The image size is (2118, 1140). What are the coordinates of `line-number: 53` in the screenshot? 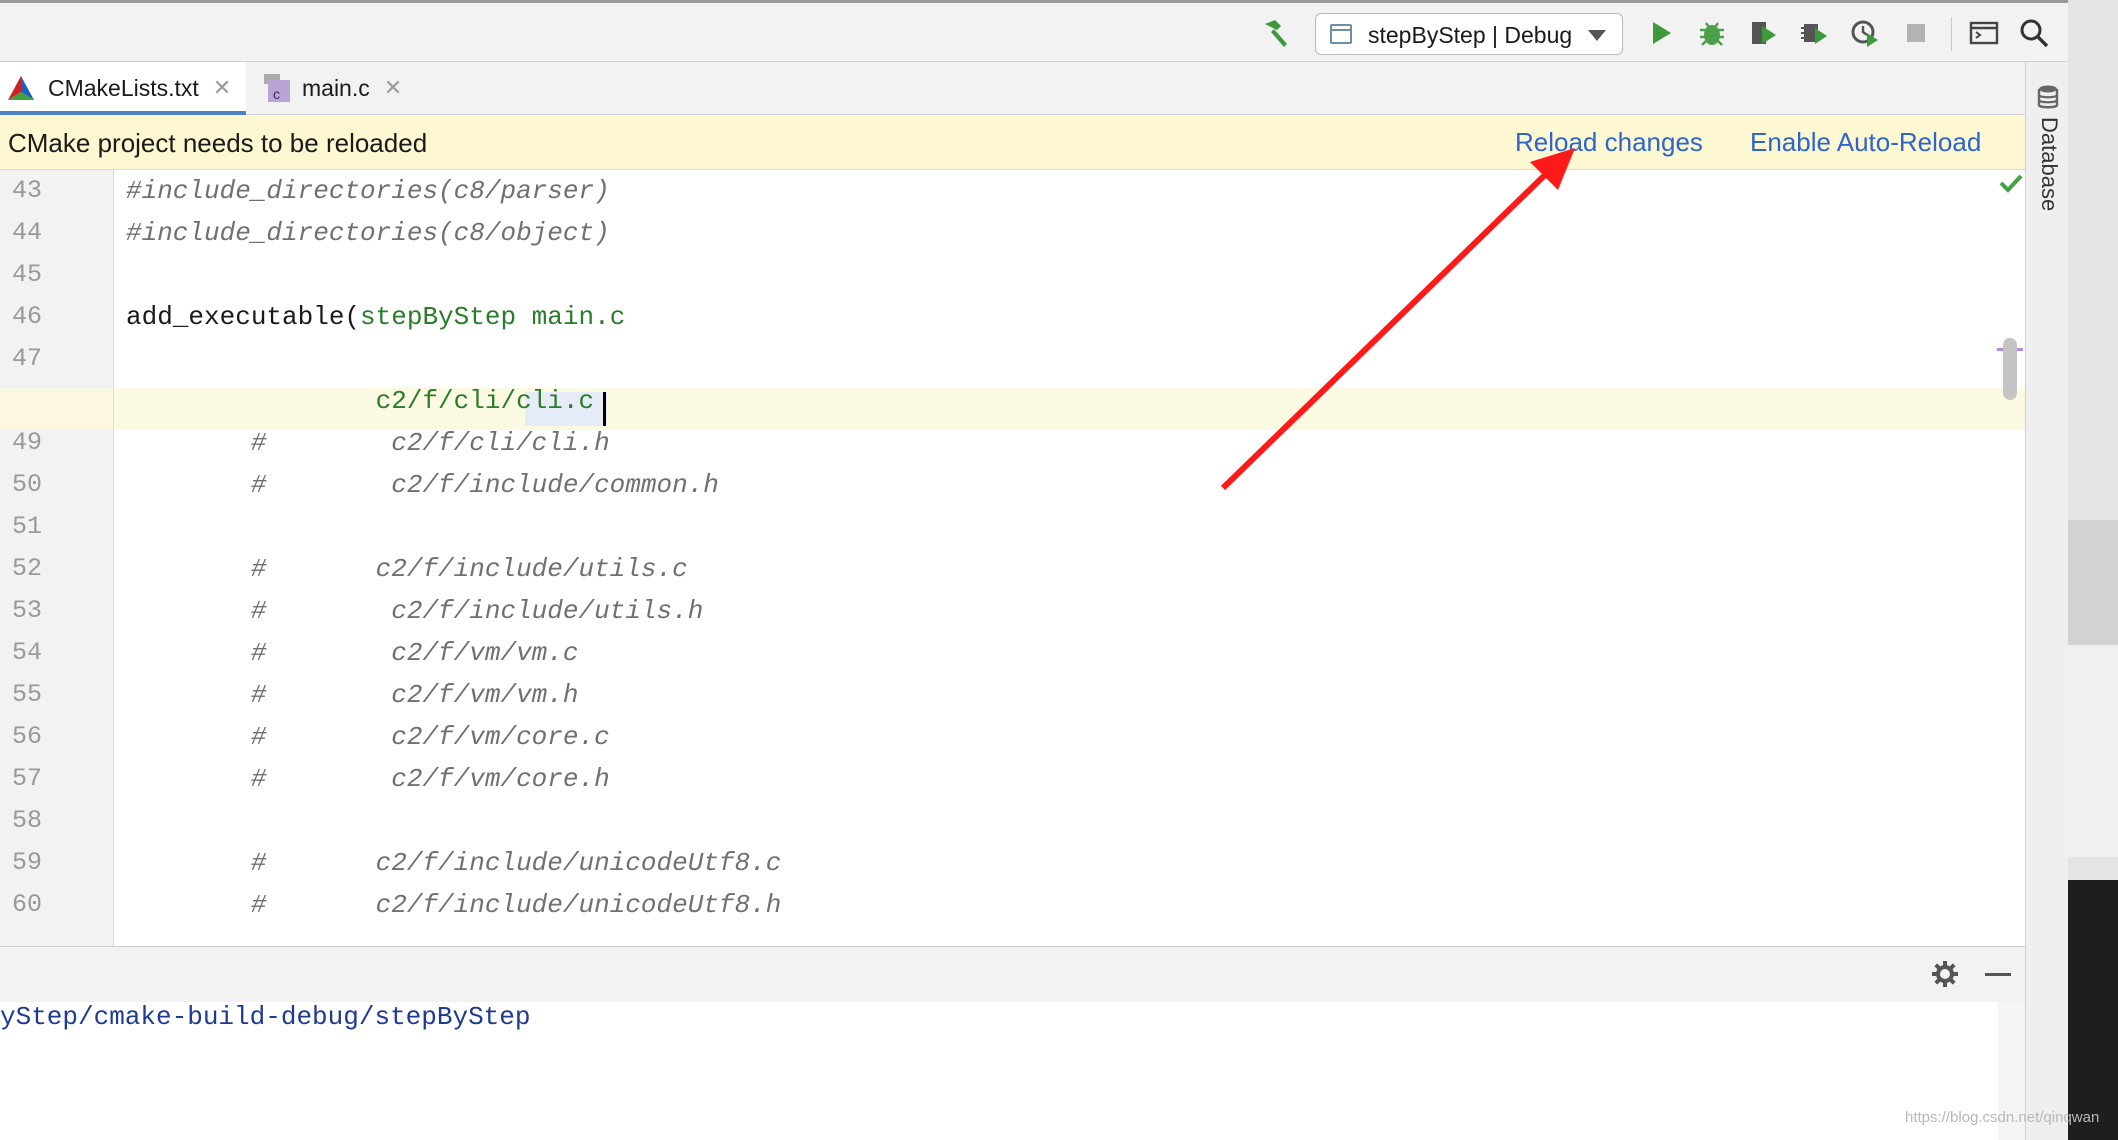 It's located at (27, 610).